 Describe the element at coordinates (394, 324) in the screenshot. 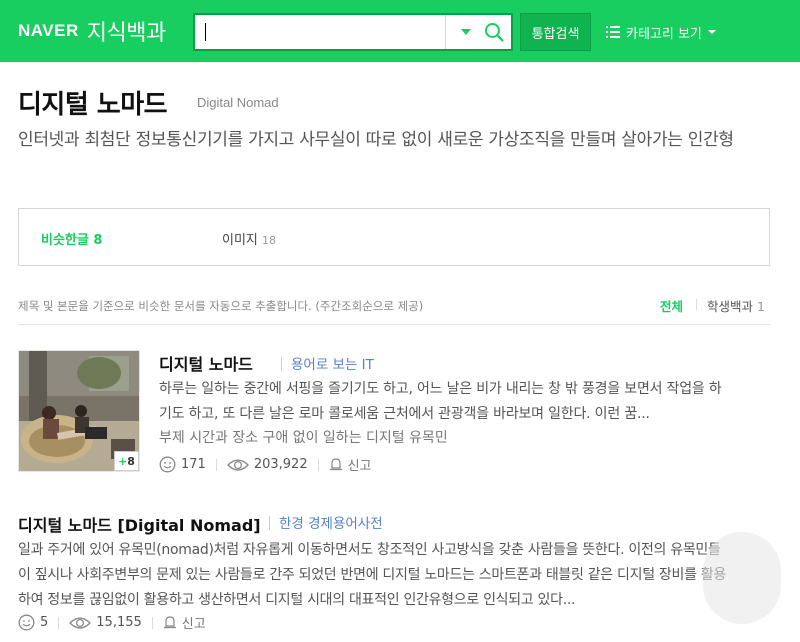

I see `divider-line` at that location.